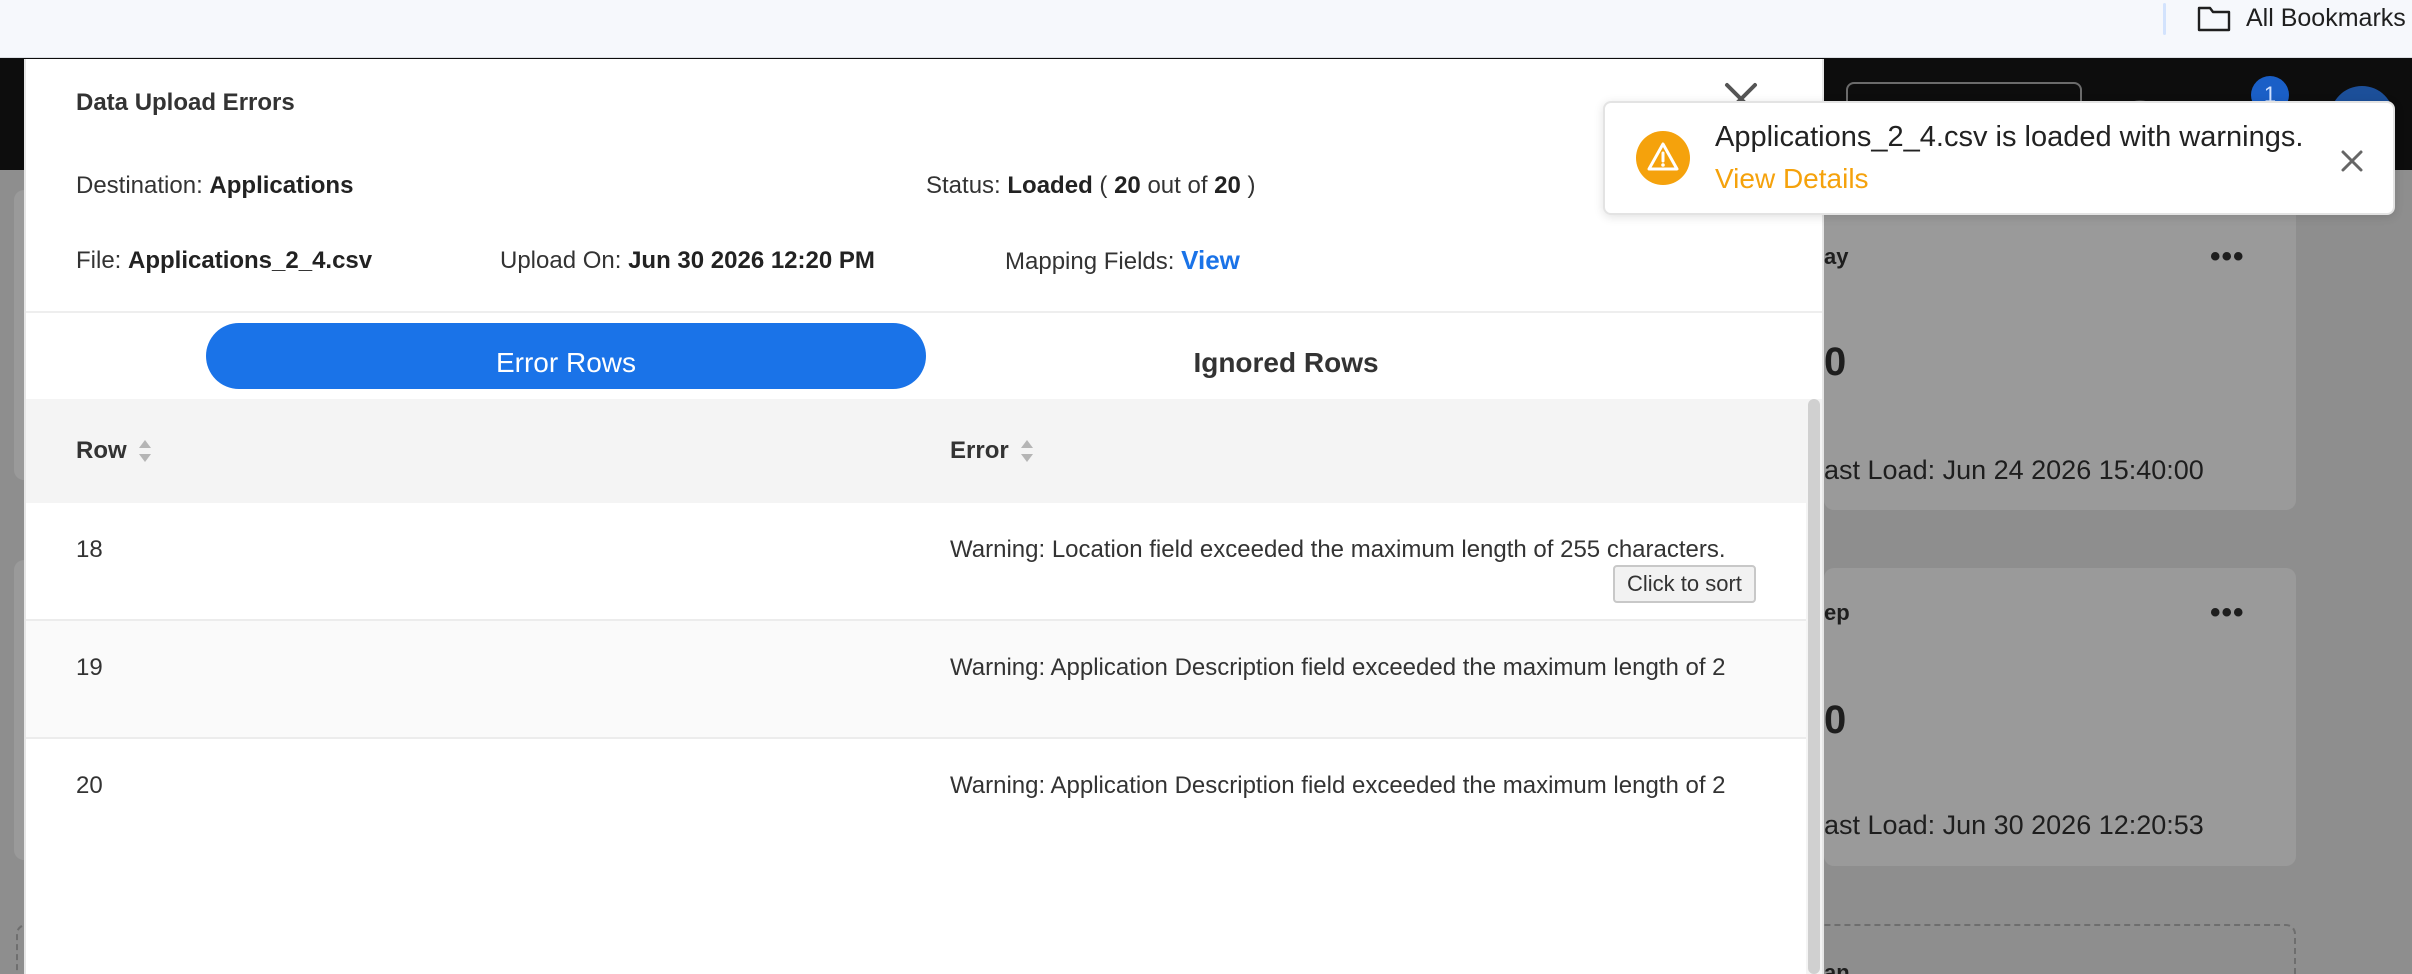 This screenshot has width=2412, height=974. What do you see at coordinates (916, 451) in the screenshot?
I see `table-header: Row Error` at bounding box center [916, 451].